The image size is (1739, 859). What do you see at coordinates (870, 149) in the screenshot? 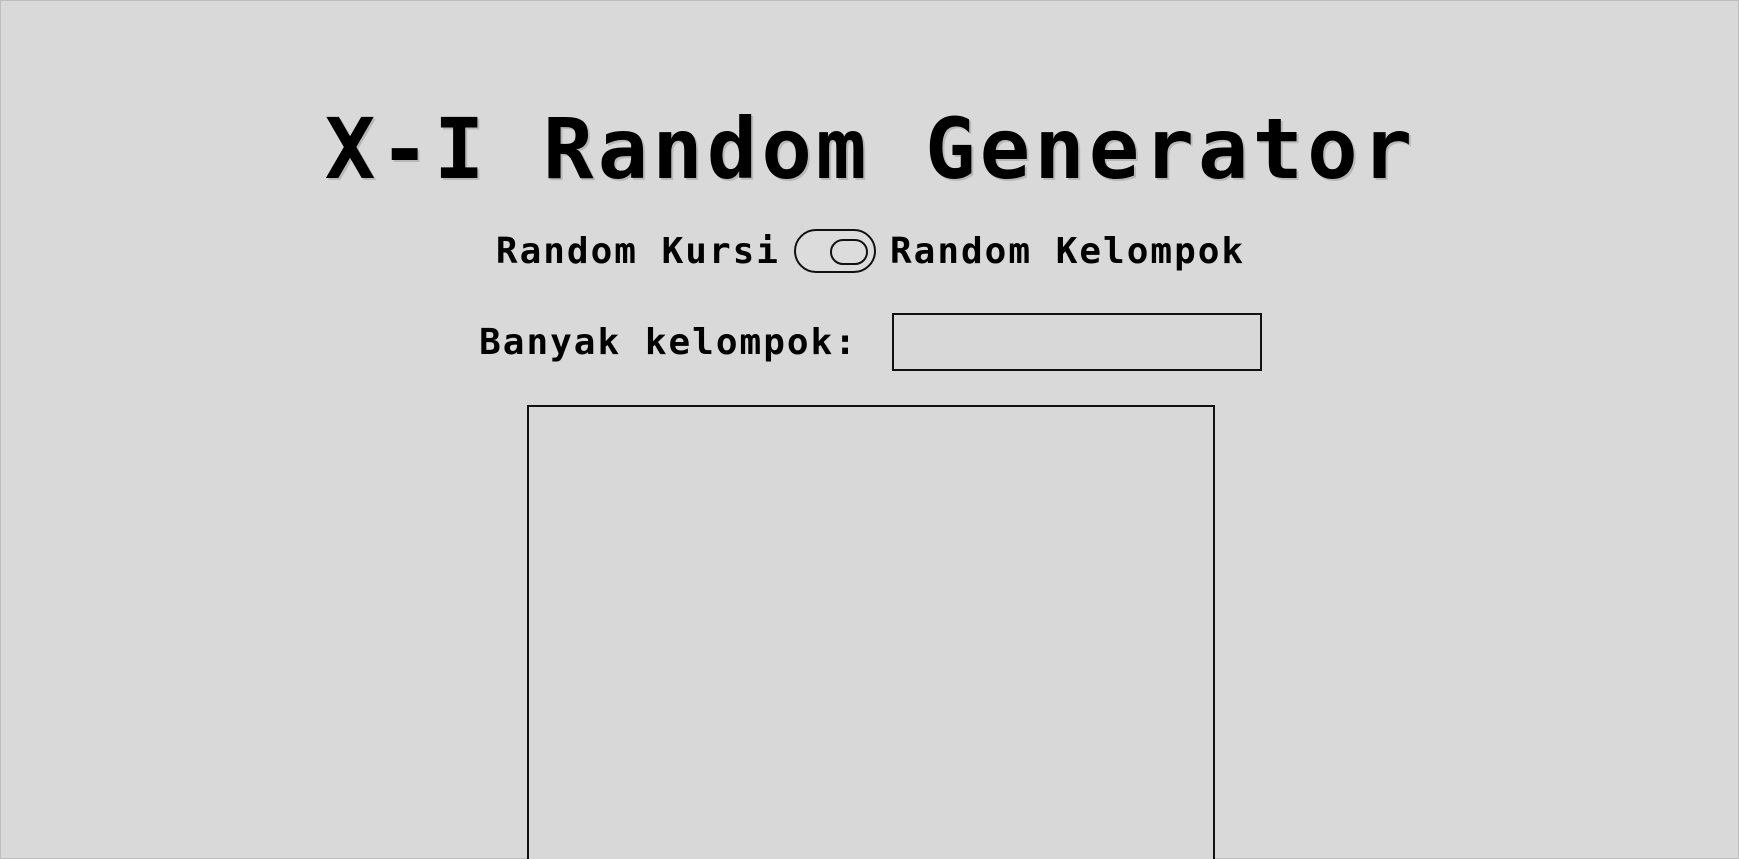
I see `page-title: X-I Random Generator` at bounding box center [870, 149].